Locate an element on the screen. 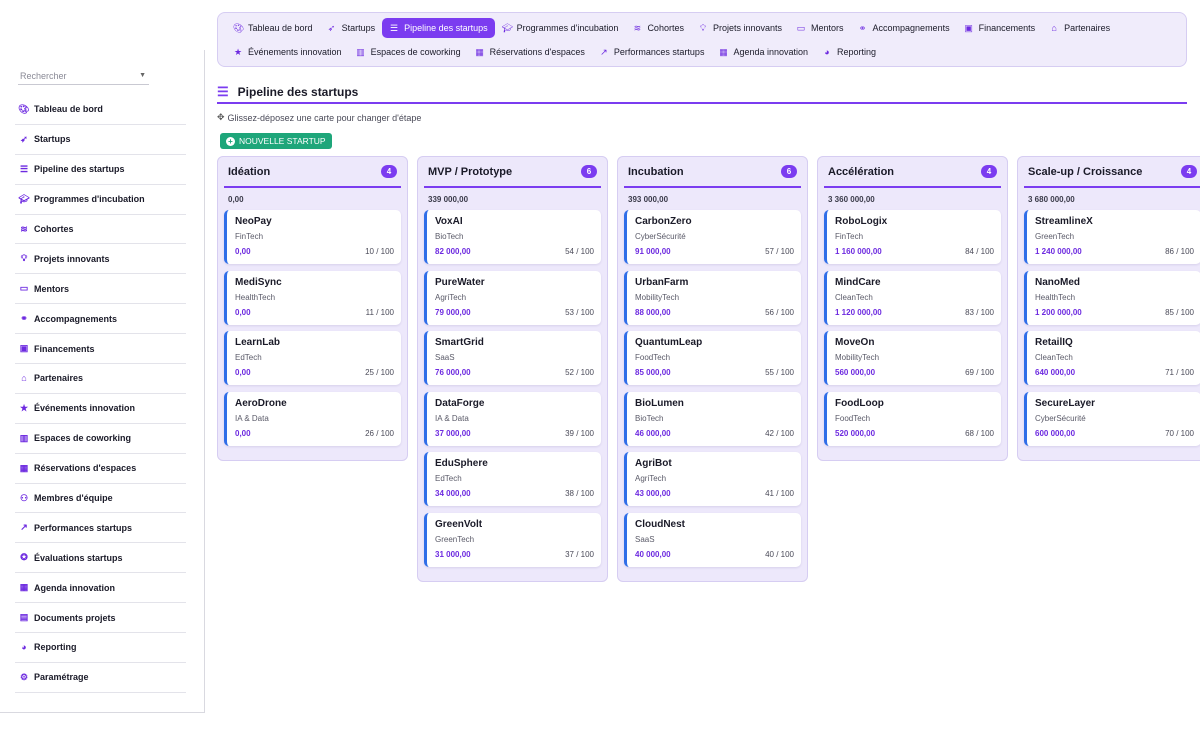  startup-score: 54 / 100 is located at coordinates (579, 251).